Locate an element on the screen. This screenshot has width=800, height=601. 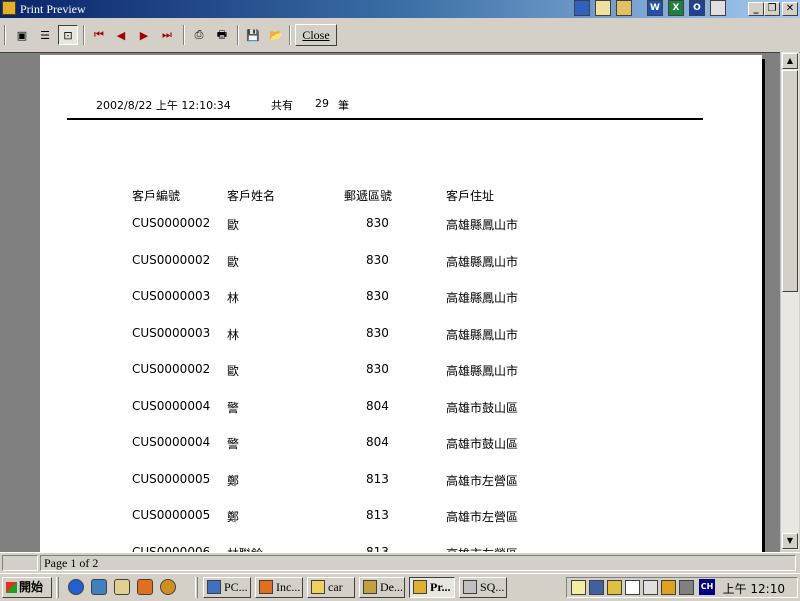
cell-address: 高雄市鼓山區 is located at coordinates (482, 407).